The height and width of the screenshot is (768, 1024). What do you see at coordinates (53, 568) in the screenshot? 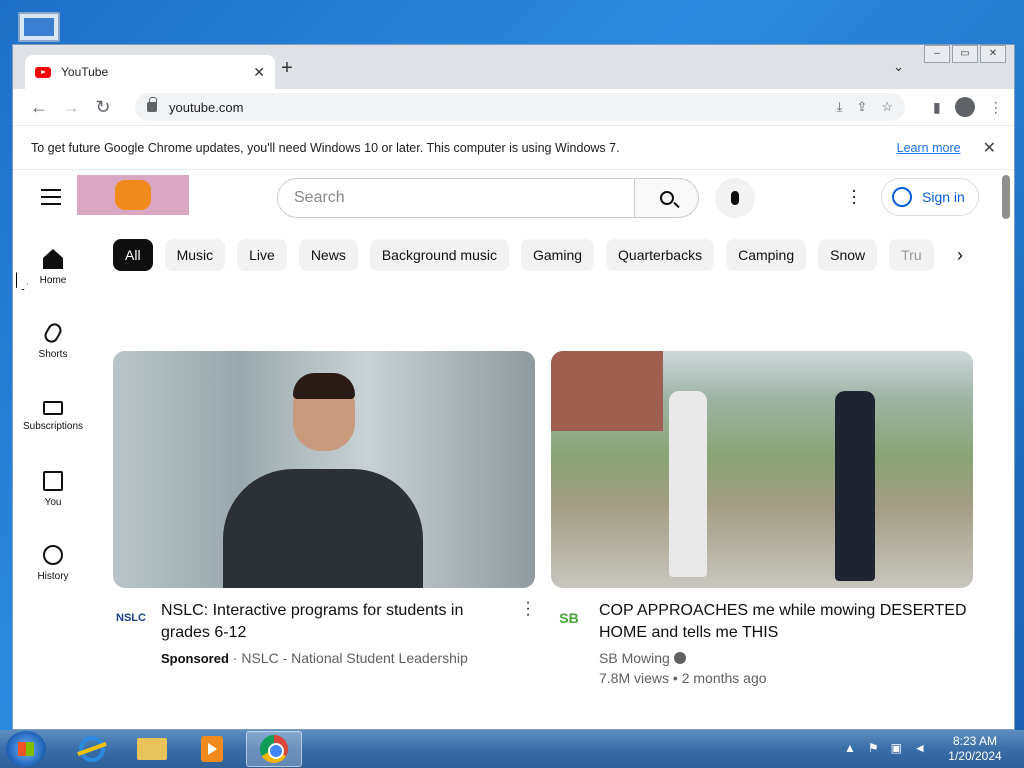
I see `sidebar-item-history: History` at bounding box center [53, 568].